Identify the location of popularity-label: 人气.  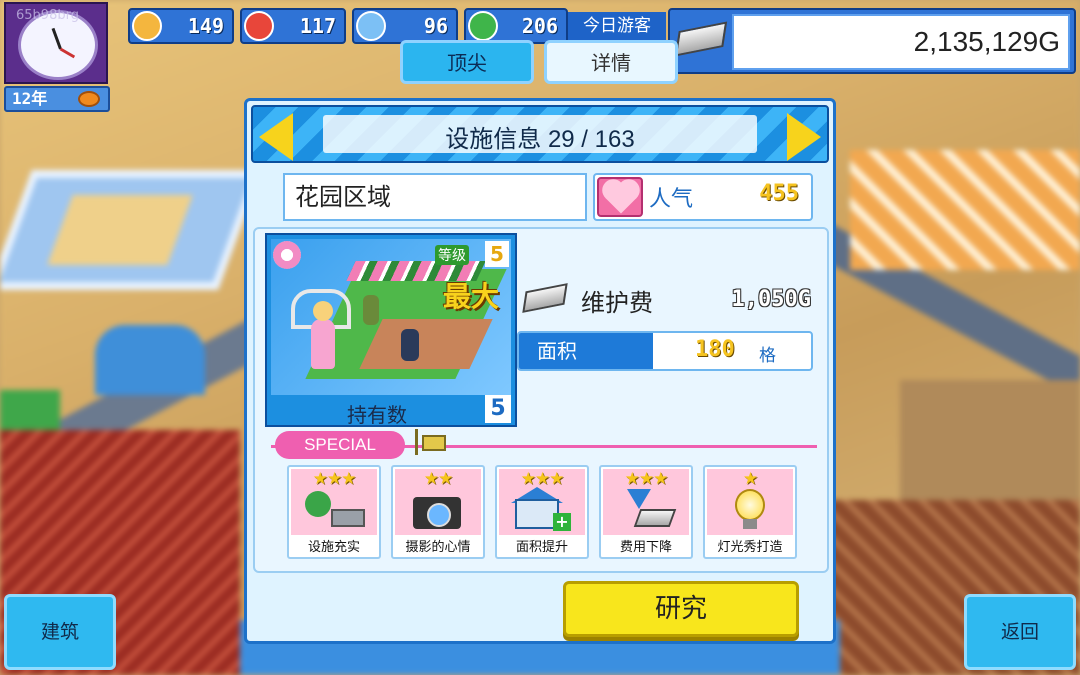
(671, 199).